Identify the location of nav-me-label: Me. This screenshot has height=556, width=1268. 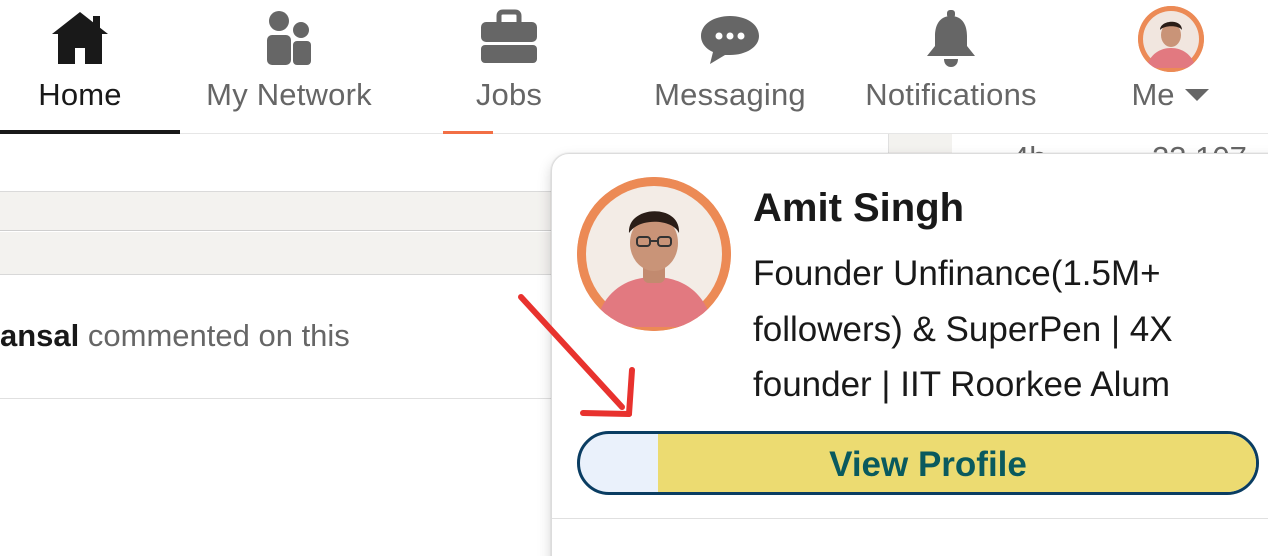
(1170, 95).